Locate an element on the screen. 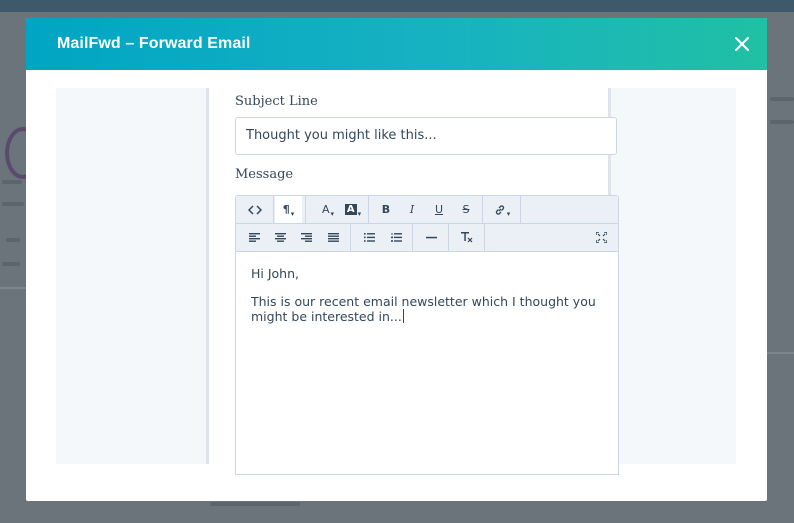 The height and width of the screenshot is (523, 794). align-right-icon is located at coordinates (306, 237).